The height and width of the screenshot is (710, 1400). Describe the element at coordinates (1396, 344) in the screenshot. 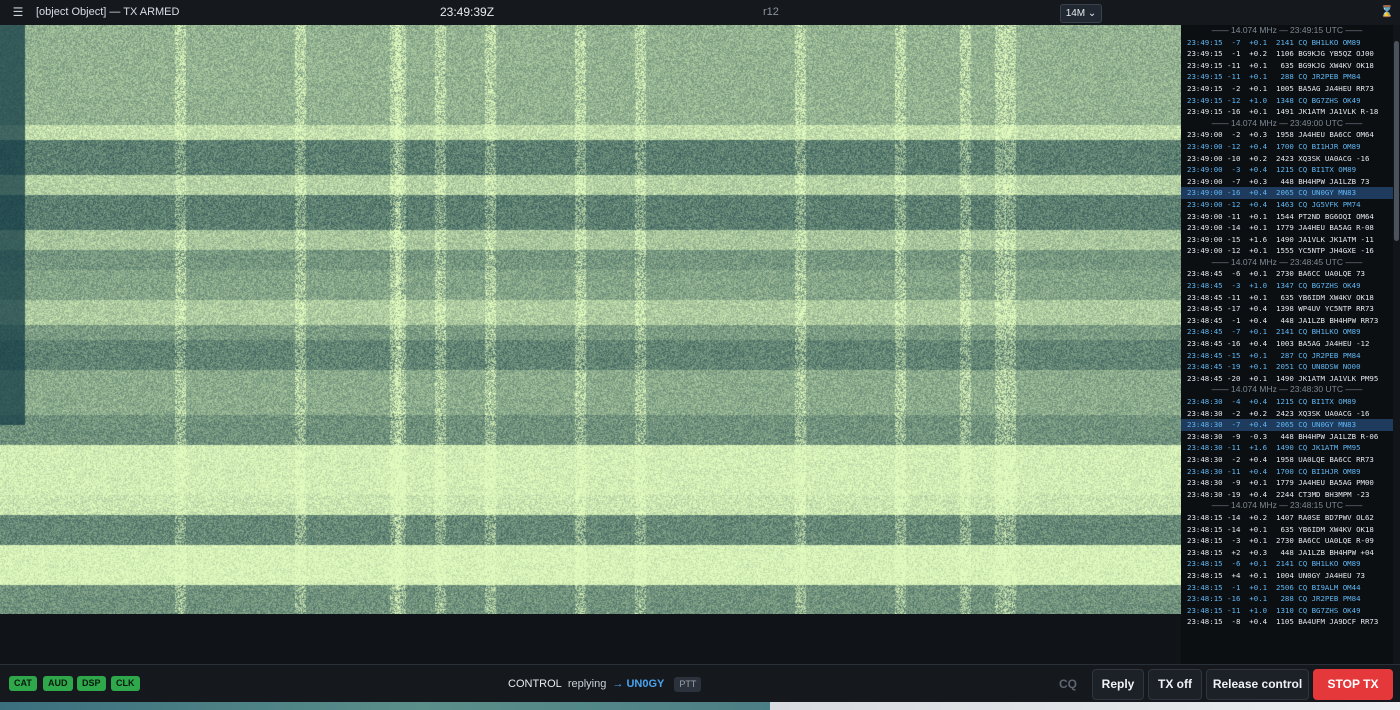

I see `log-scrollbar` at that location.